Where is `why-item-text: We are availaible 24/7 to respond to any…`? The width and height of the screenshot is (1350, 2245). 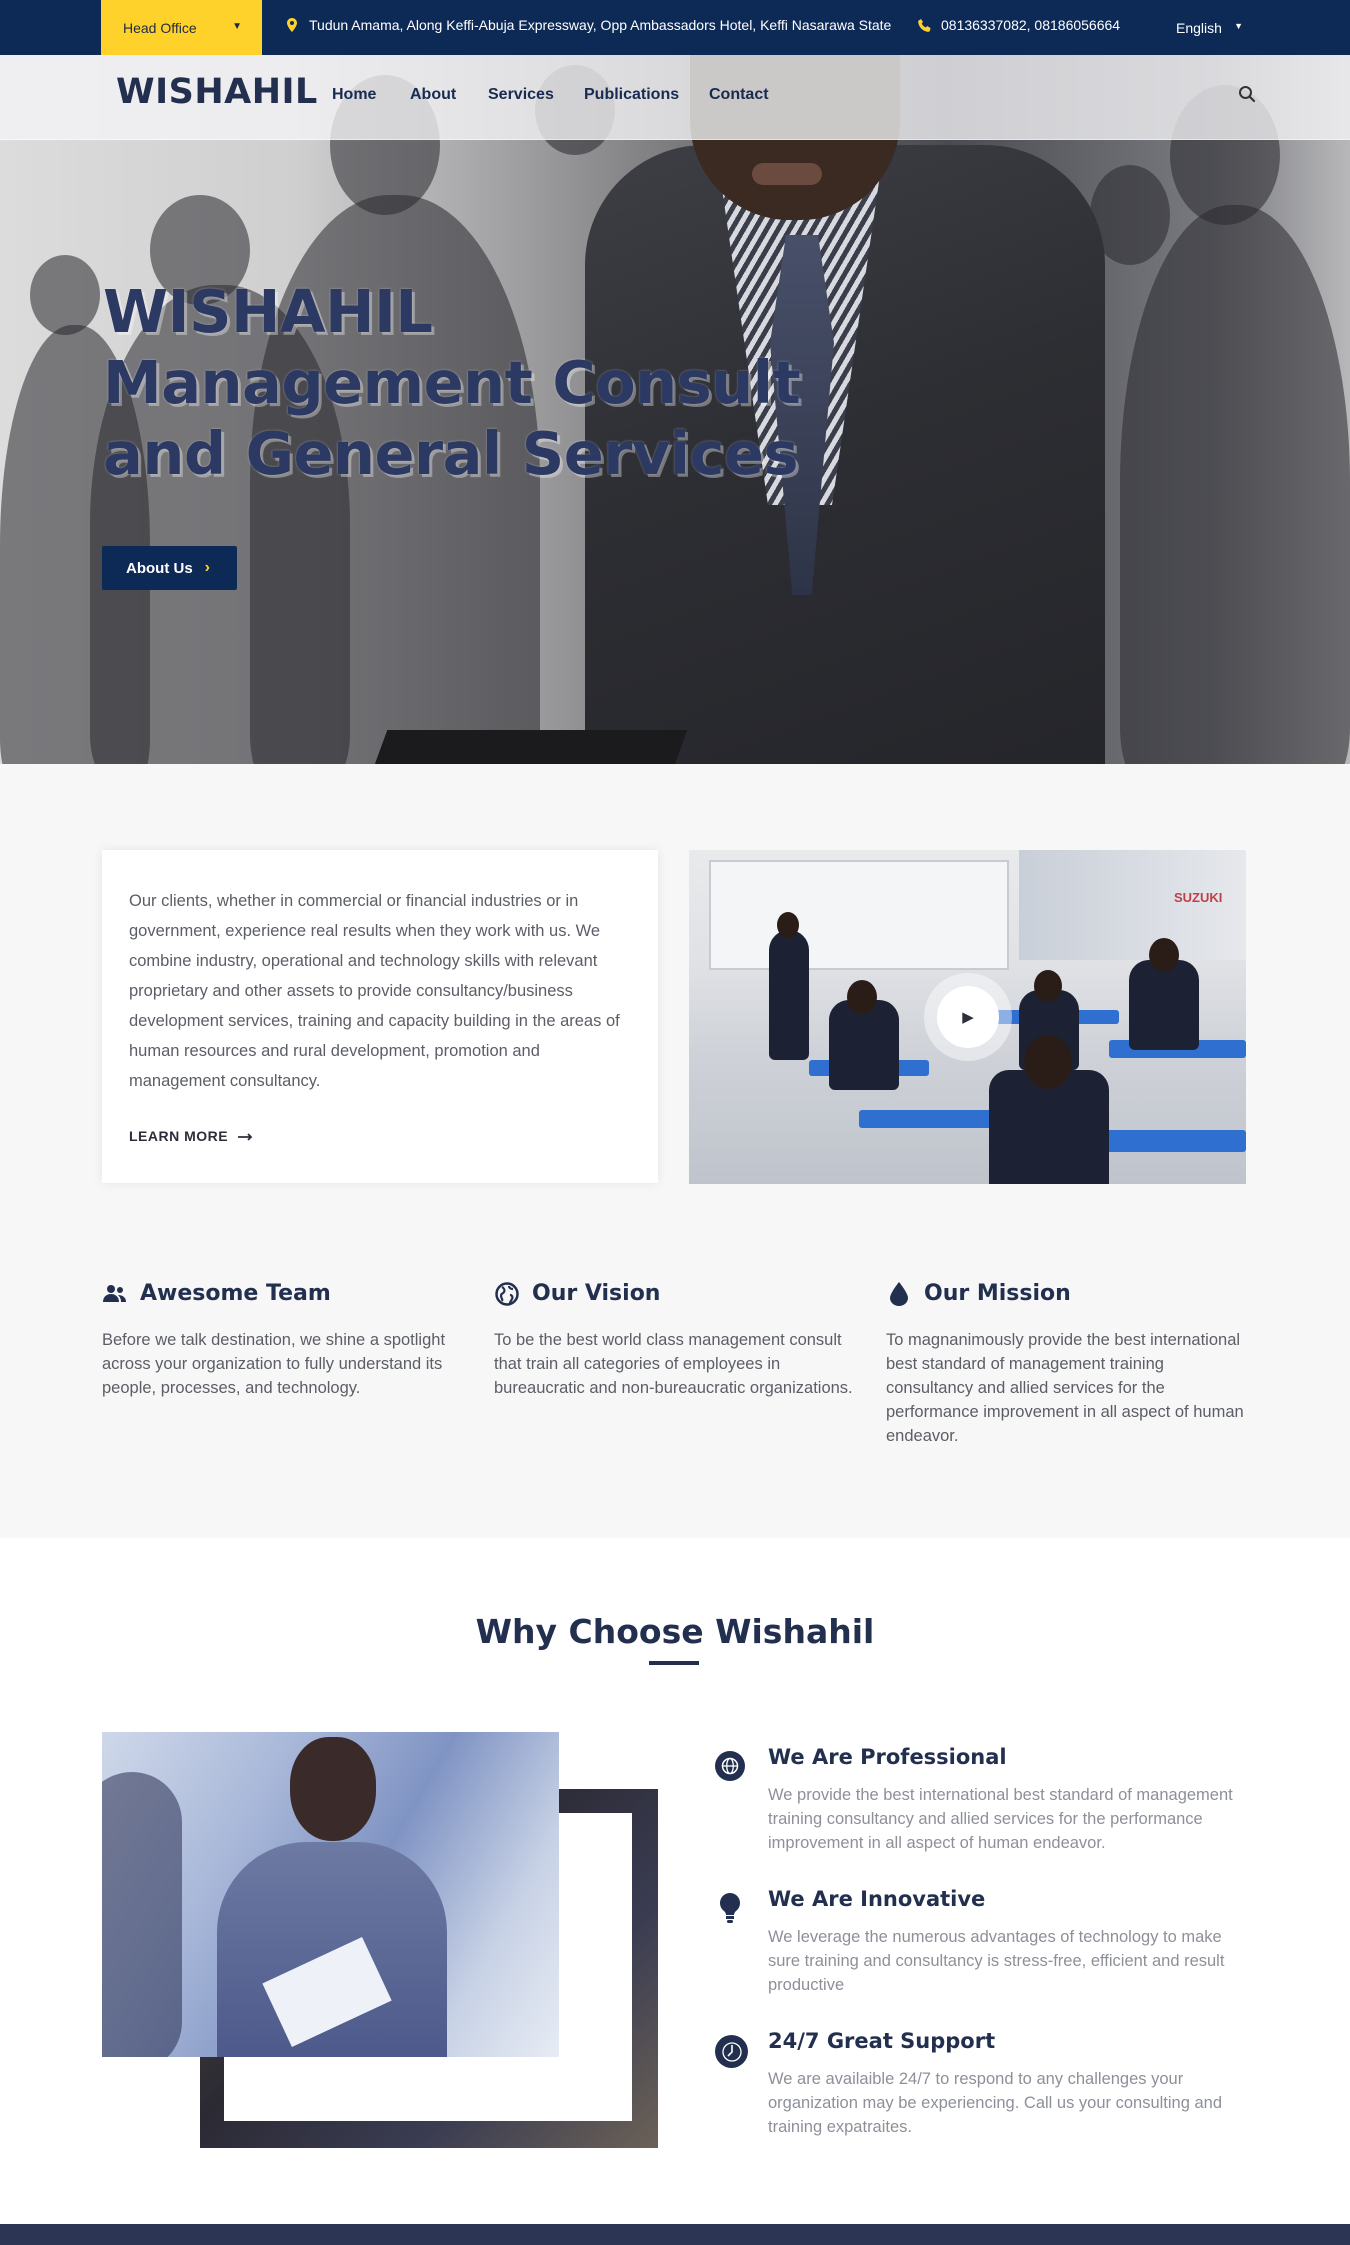 why-item-text: We are availaible 24/7 to respond to any… is located at coordinates (995, 2103).